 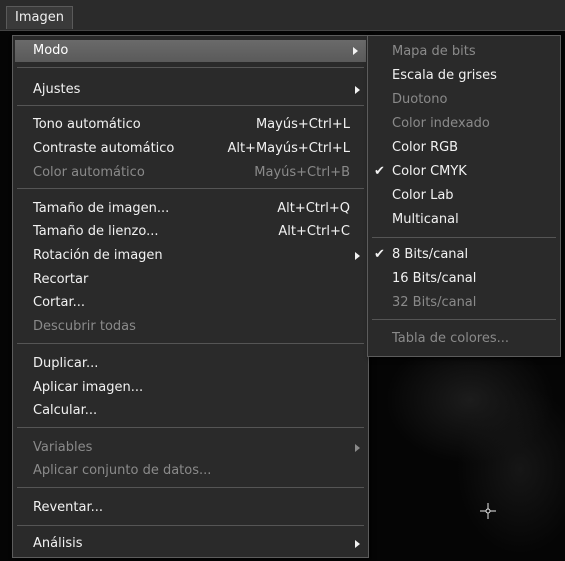 I want to click on submenu-item-label: 32 Bits/canal, so click(x=434, y=302).